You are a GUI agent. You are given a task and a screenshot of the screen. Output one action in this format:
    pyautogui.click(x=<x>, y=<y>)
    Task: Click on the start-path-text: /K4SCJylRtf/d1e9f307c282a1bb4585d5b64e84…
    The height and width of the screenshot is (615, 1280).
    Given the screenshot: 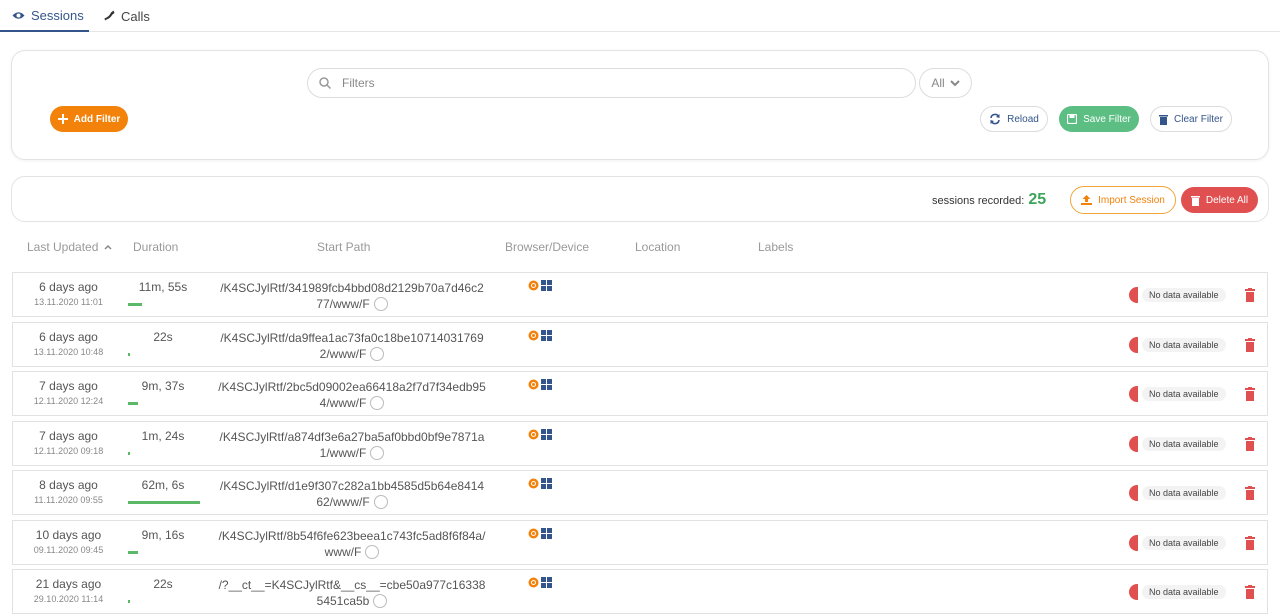 What is the action you would take?
    pyautogui.click(x=352, y=494)
    